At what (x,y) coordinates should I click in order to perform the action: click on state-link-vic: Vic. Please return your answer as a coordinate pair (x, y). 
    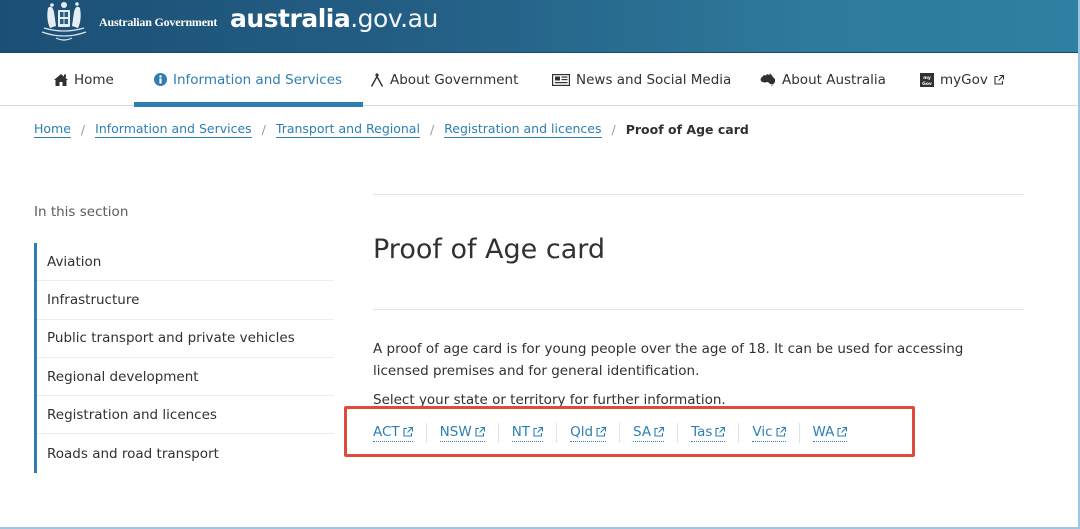
    Looking at the image, I should click on (769, 433).